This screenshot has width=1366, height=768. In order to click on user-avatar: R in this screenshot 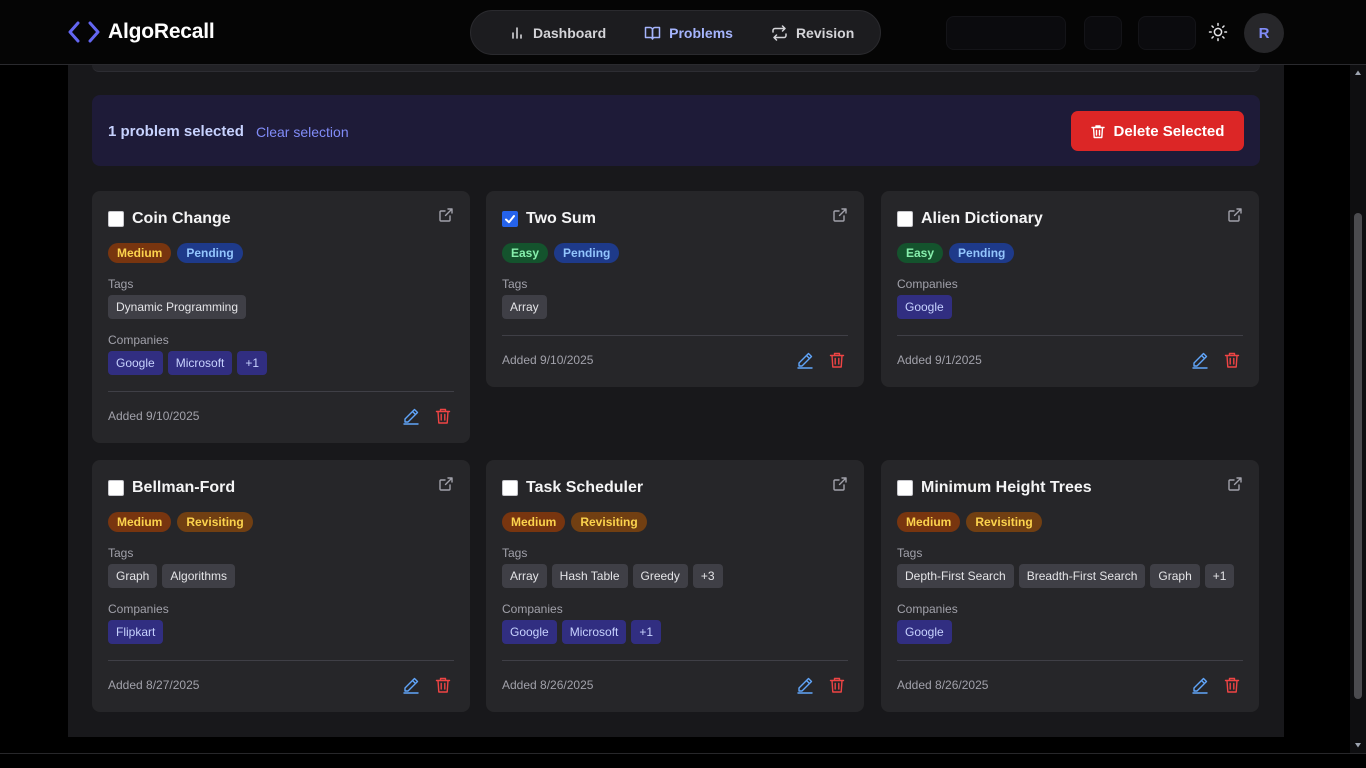, I will do `click(1264, 33)`.